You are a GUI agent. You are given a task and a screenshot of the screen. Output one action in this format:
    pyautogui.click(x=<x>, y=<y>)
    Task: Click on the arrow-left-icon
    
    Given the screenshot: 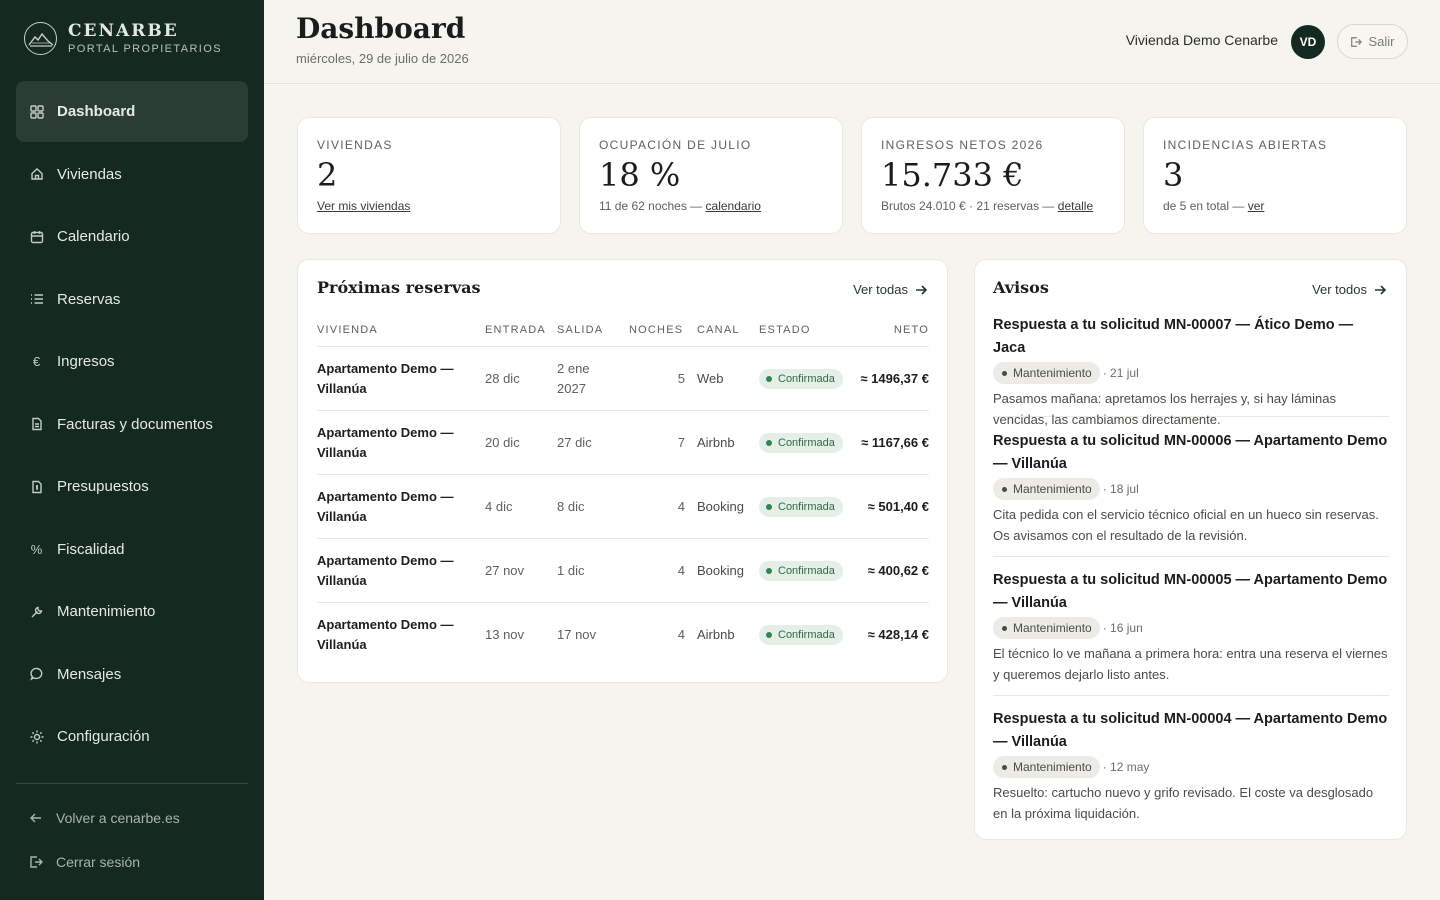 What is the action you would take?
    pyautogui.click(x=35, y=818)
    